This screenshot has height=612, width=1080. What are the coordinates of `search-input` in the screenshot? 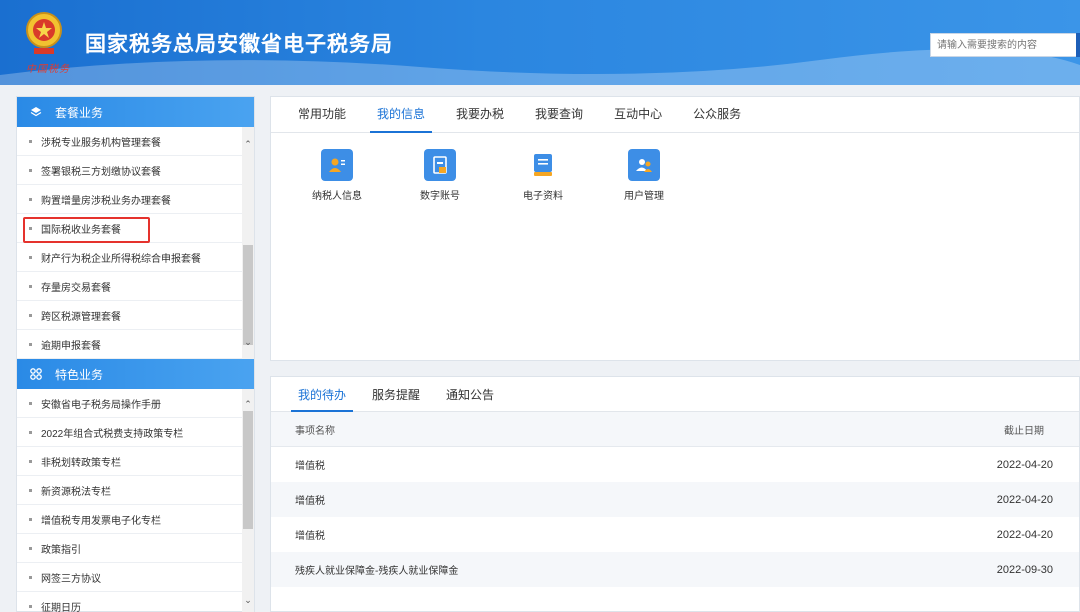 It's located at (1005, 45).